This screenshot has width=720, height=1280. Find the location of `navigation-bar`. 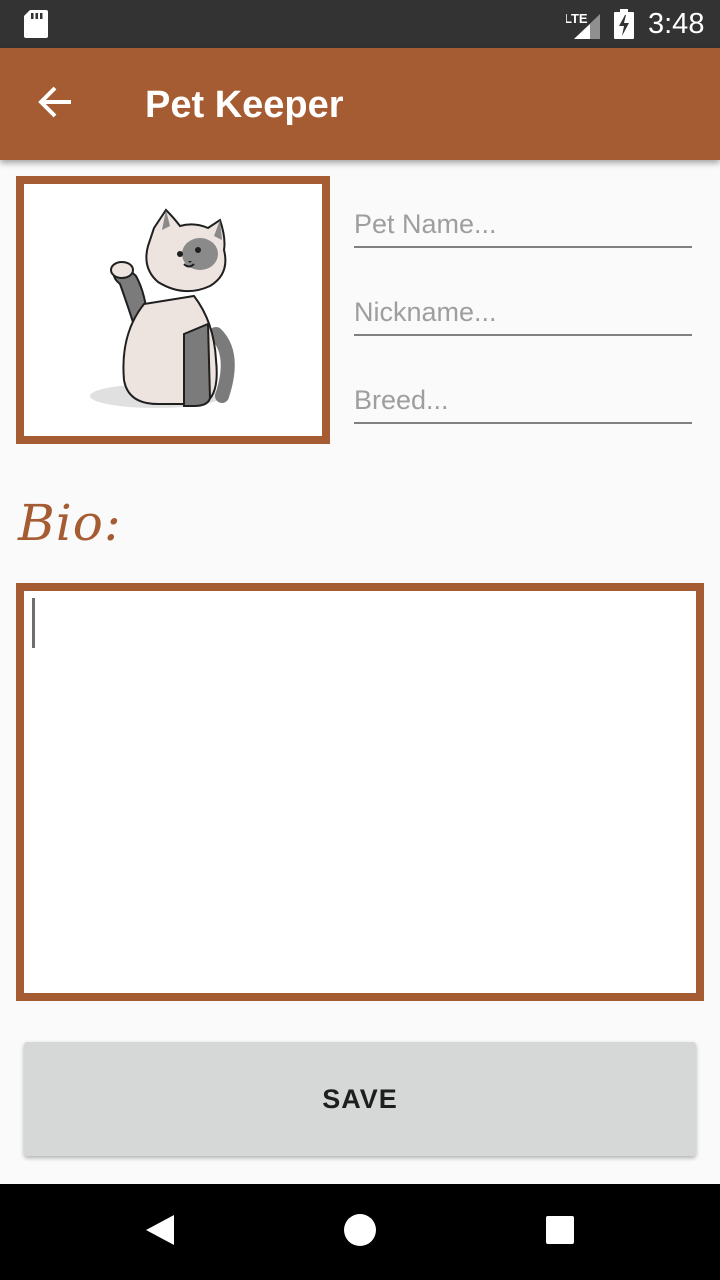

navigation-bar is located at coordinates (360, 1232).